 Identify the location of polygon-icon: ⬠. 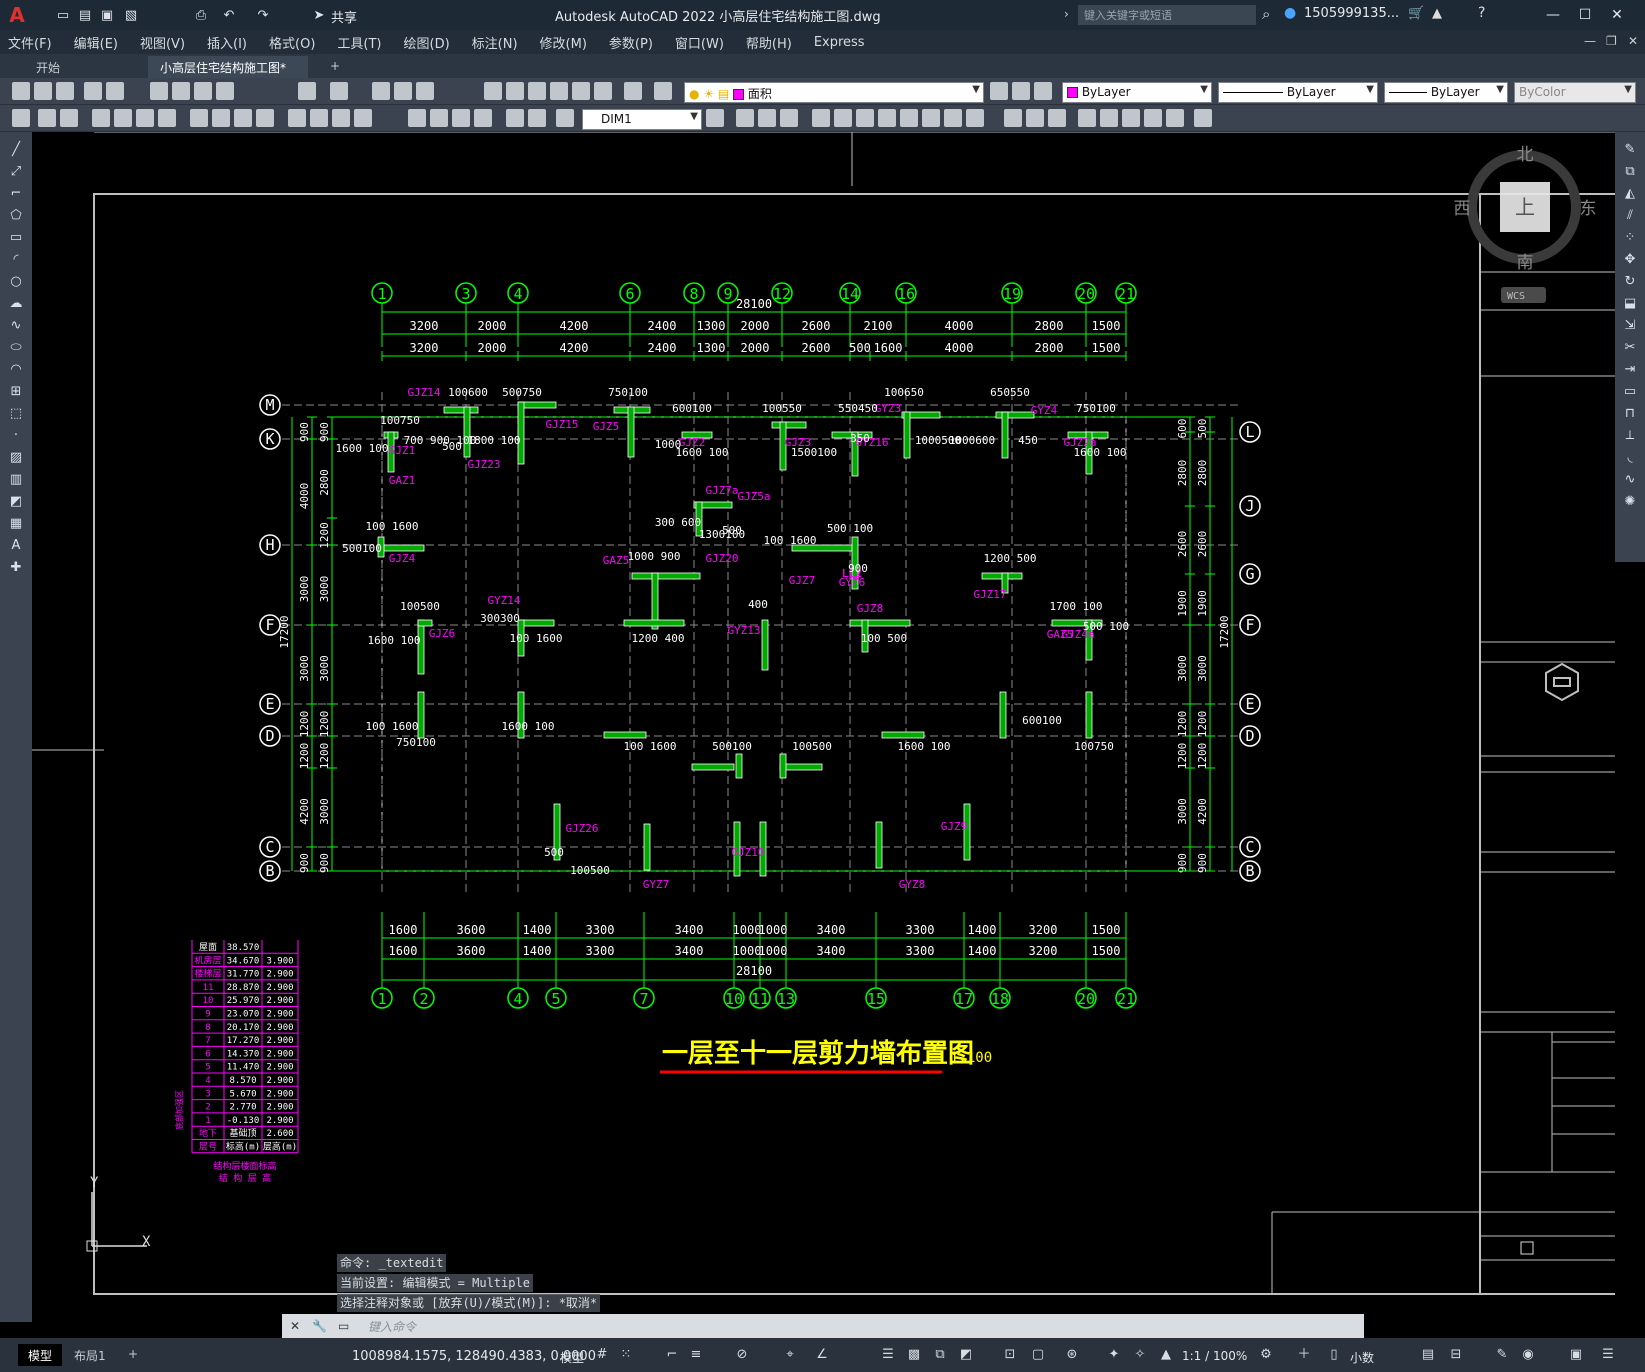
(16, 216).